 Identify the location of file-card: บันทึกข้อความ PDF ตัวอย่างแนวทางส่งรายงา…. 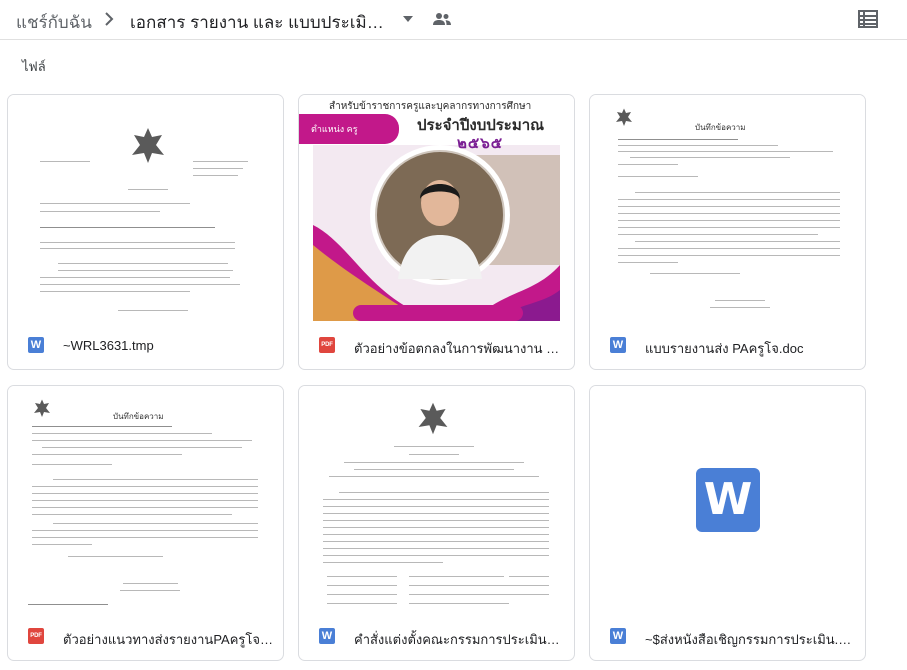
(145, 523).